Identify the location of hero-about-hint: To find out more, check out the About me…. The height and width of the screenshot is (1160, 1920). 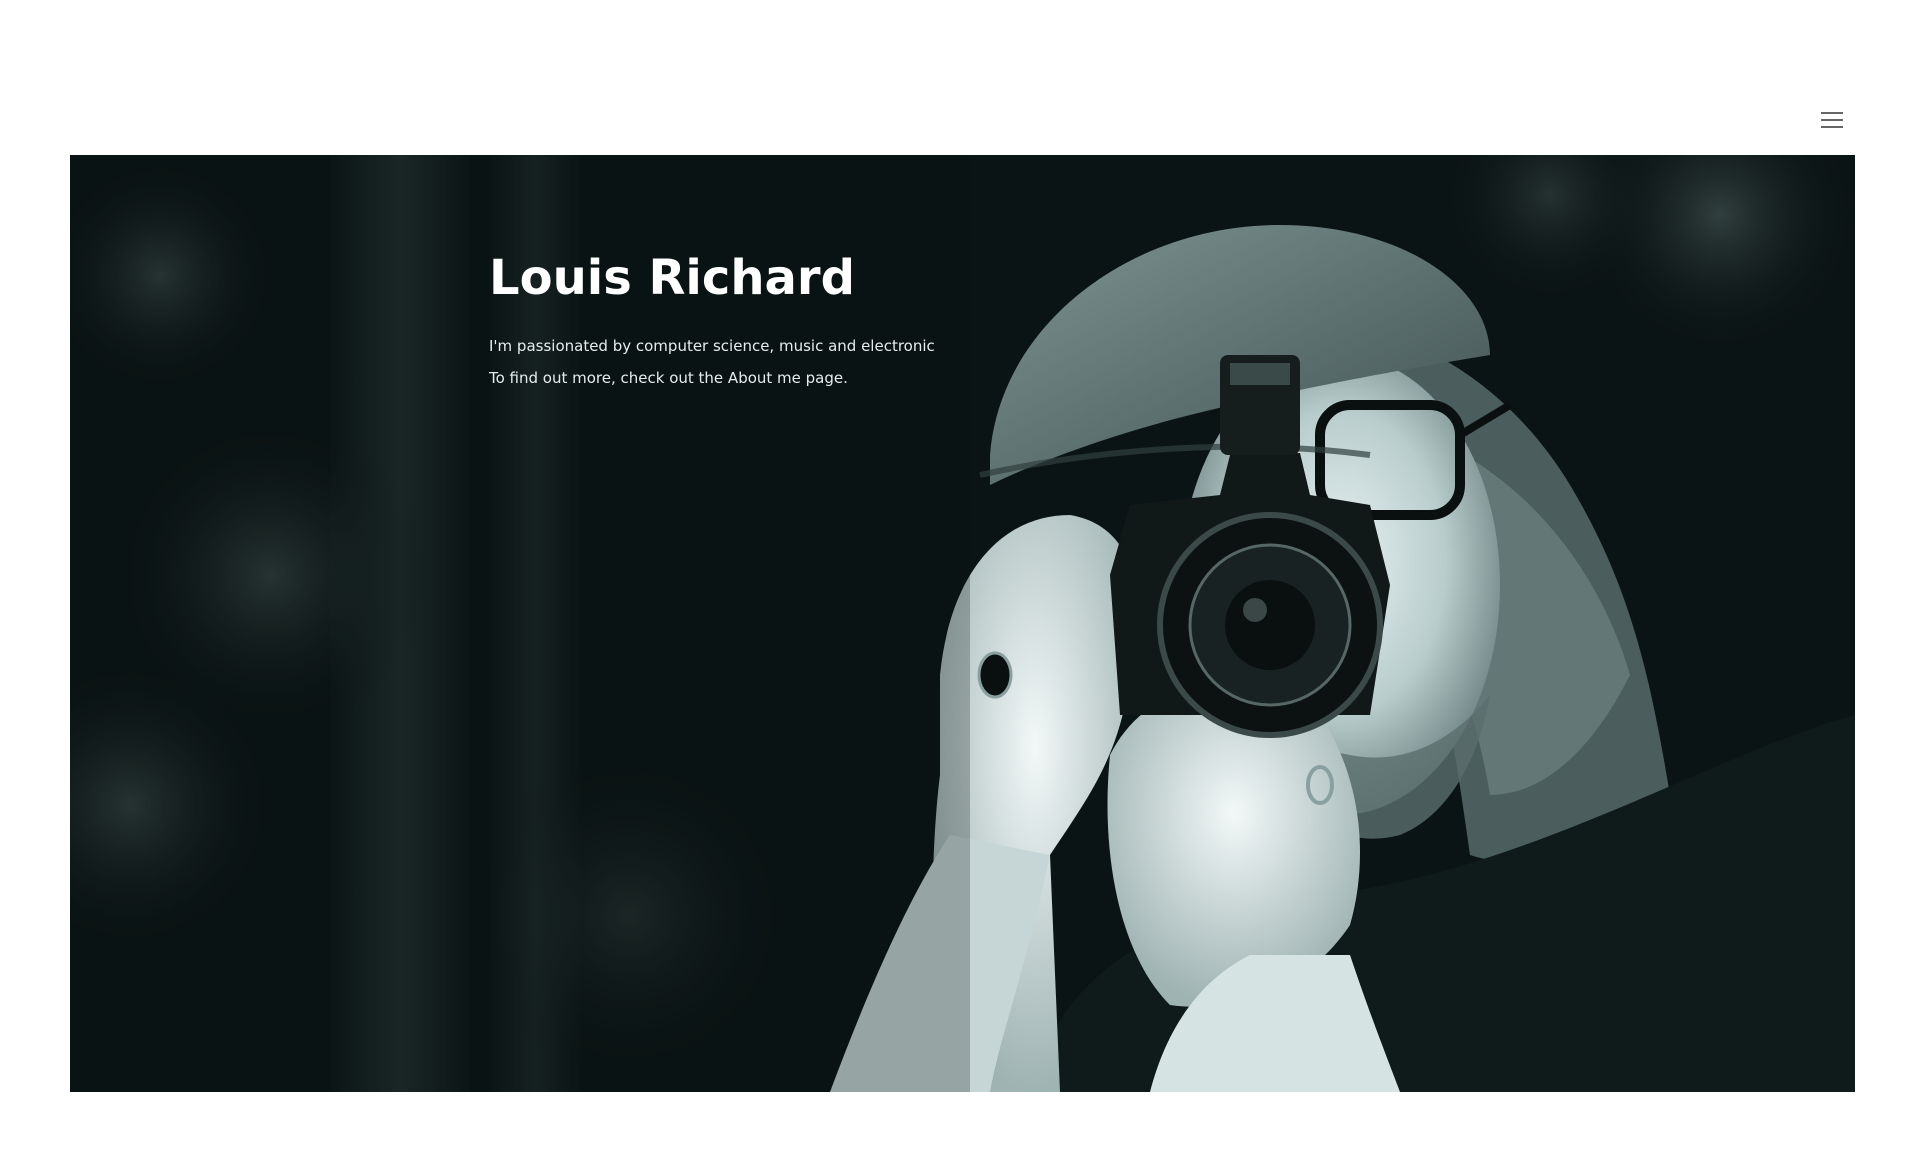
(668, 378).